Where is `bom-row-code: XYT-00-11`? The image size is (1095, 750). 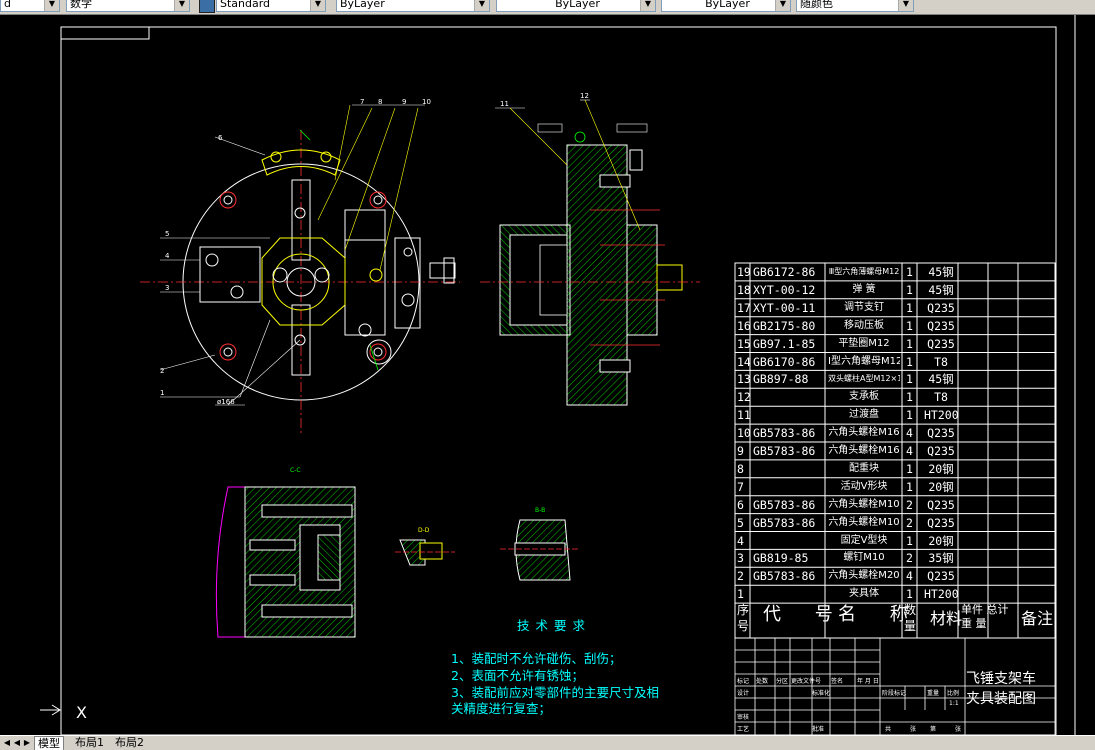 bom-row-code: XYT-00-11 is located at coordinates (784, 307).